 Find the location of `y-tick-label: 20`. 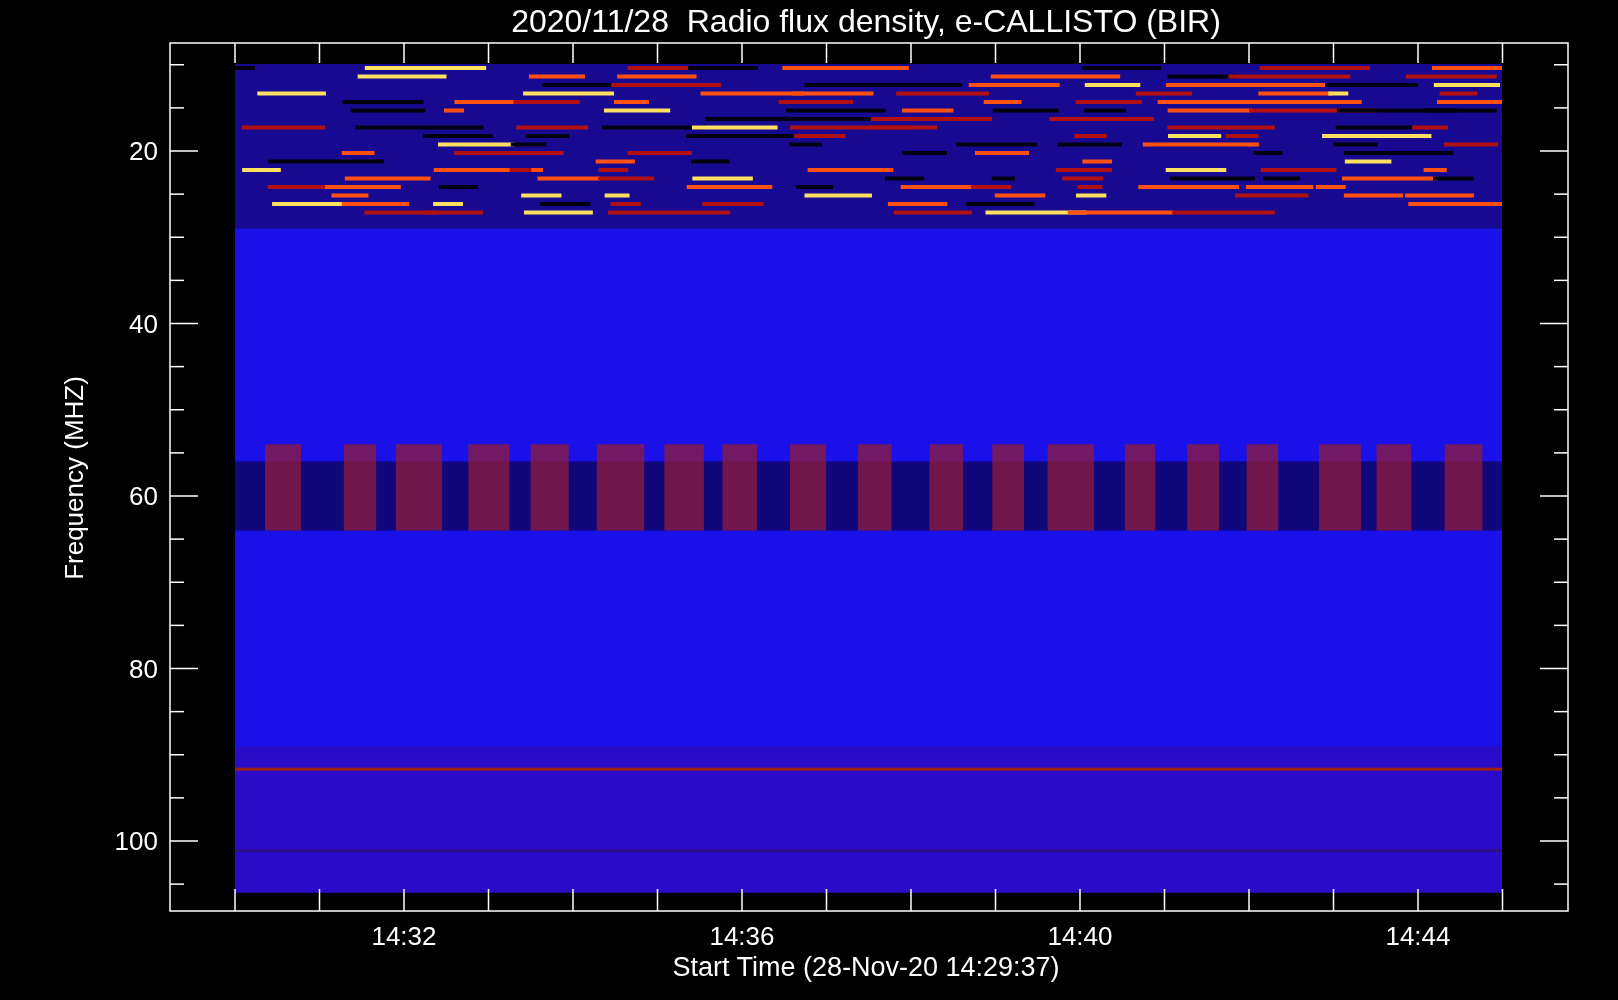

y-tick-label: 20 is located at coordinates (143, 151).